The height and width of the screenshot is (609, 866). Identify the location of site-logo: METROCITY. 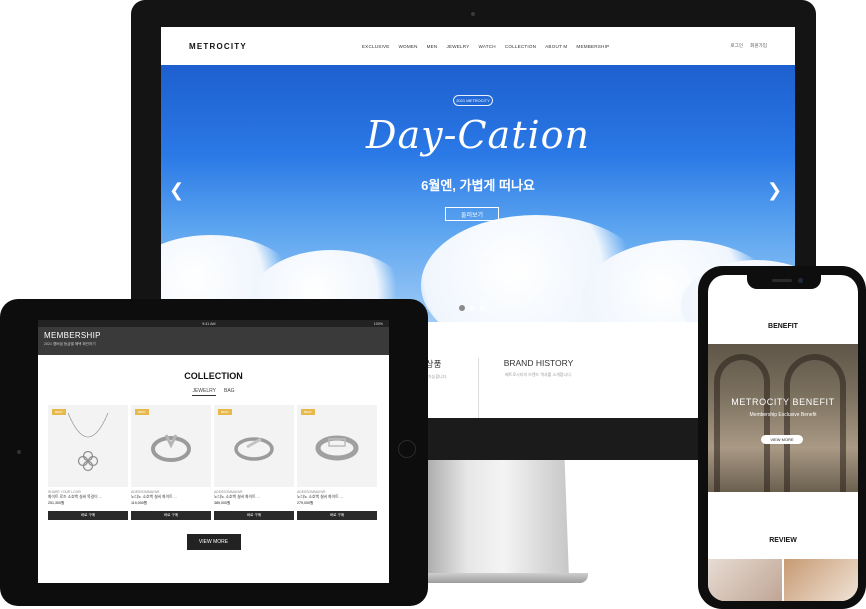
(218, 46).